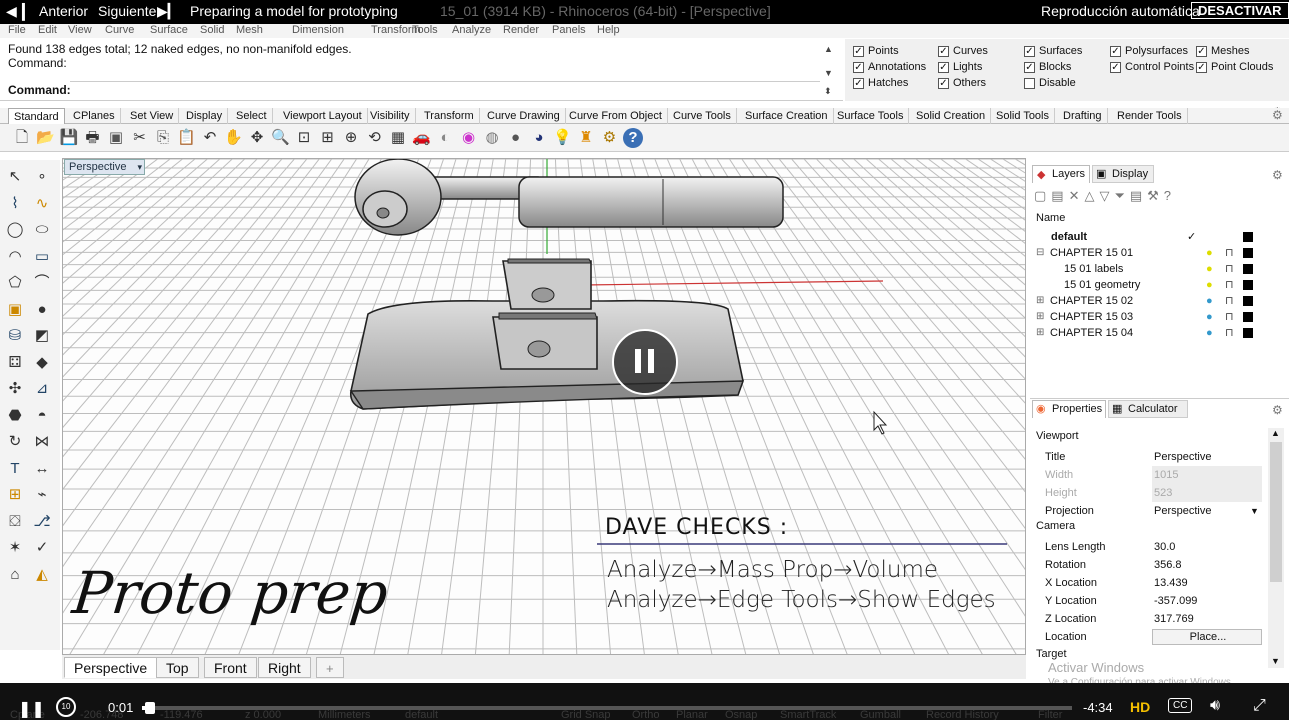 This screenshot has width=1289, height=720. What do you see at coordinates (42, 442) in the screenshot?
I see `offset-icon: ⋈` at bounding box center [42, 442].